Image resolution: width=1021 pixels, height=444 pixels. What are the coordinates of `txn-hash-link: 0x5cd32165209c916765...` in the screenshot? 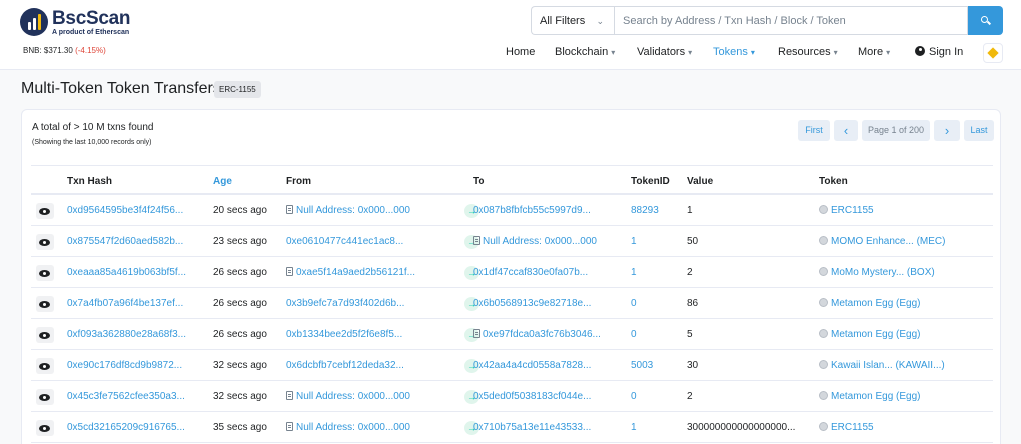 It's located at (126, 427).